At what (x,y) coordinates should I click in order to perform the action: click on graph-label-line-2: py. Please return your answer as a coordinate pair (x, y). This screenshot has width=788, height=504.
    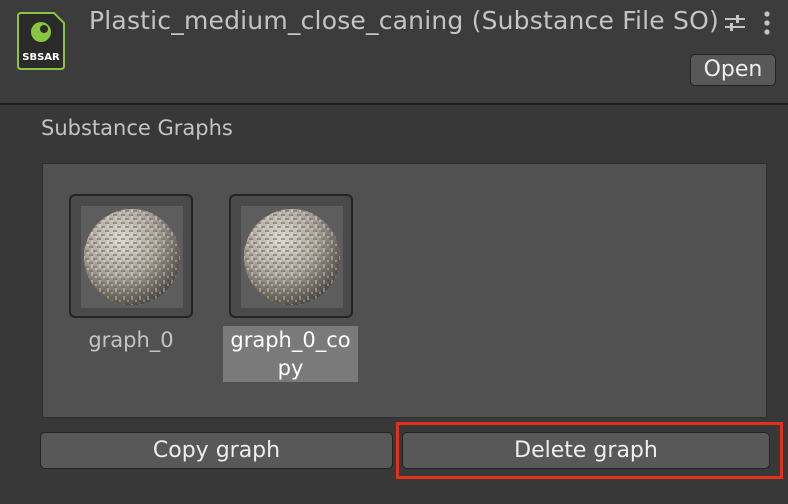
    Looking at the image, I should click on (290, 368).